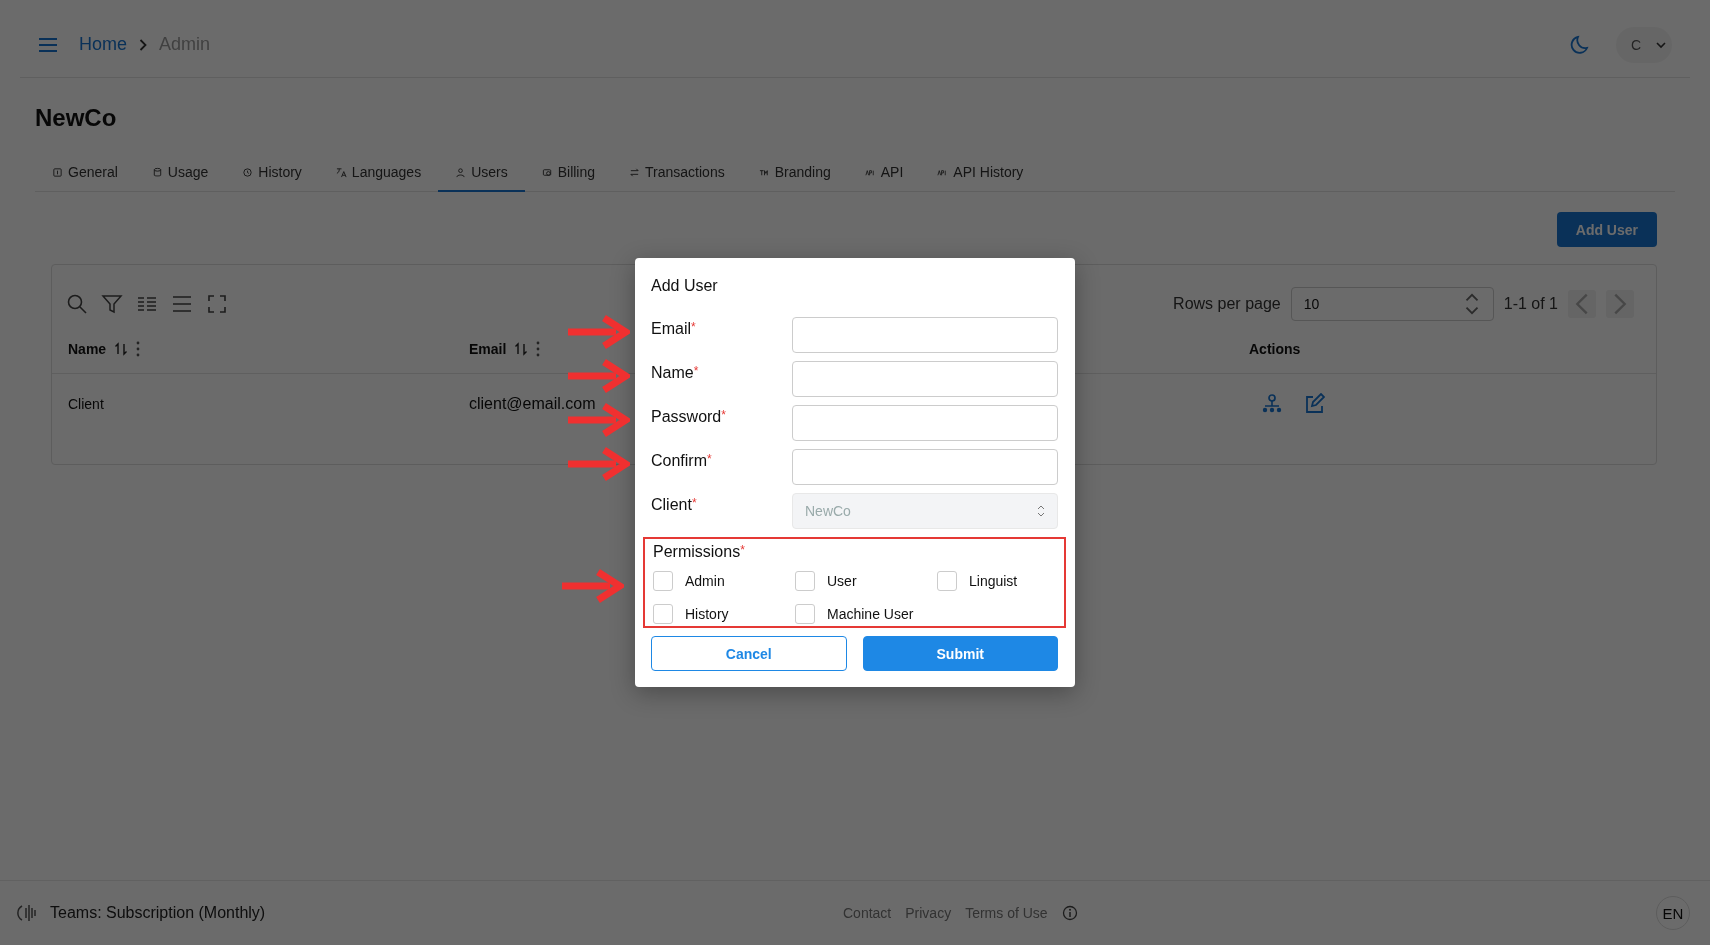  Describe the element at coordinates (158, 913) in the screenshot. I see `subscription-label: Teams: Subscription (Monthly)` at that location.